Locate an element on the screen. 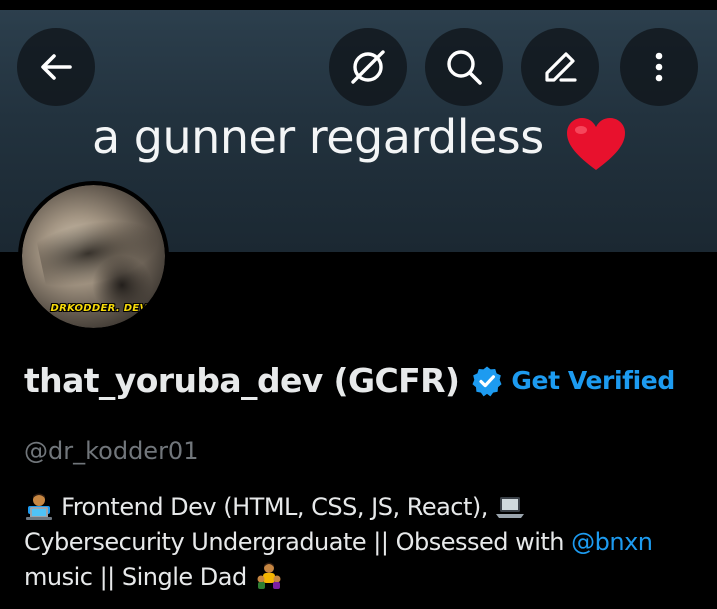  verified-badge-icon is located at coordinates (487, 381).